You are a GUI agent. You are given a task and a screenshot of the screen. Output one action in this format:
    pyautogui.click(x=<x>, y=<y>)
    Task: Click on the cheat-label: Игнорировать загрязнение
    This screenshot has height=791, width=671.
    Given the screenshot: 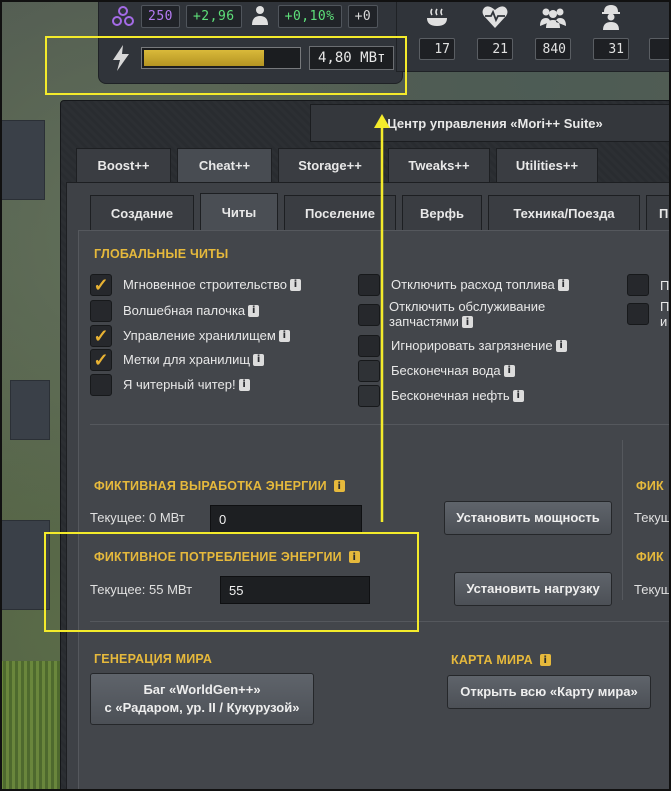 What is the action you would take?
    pyautogui.click(x=472, y=345)
    